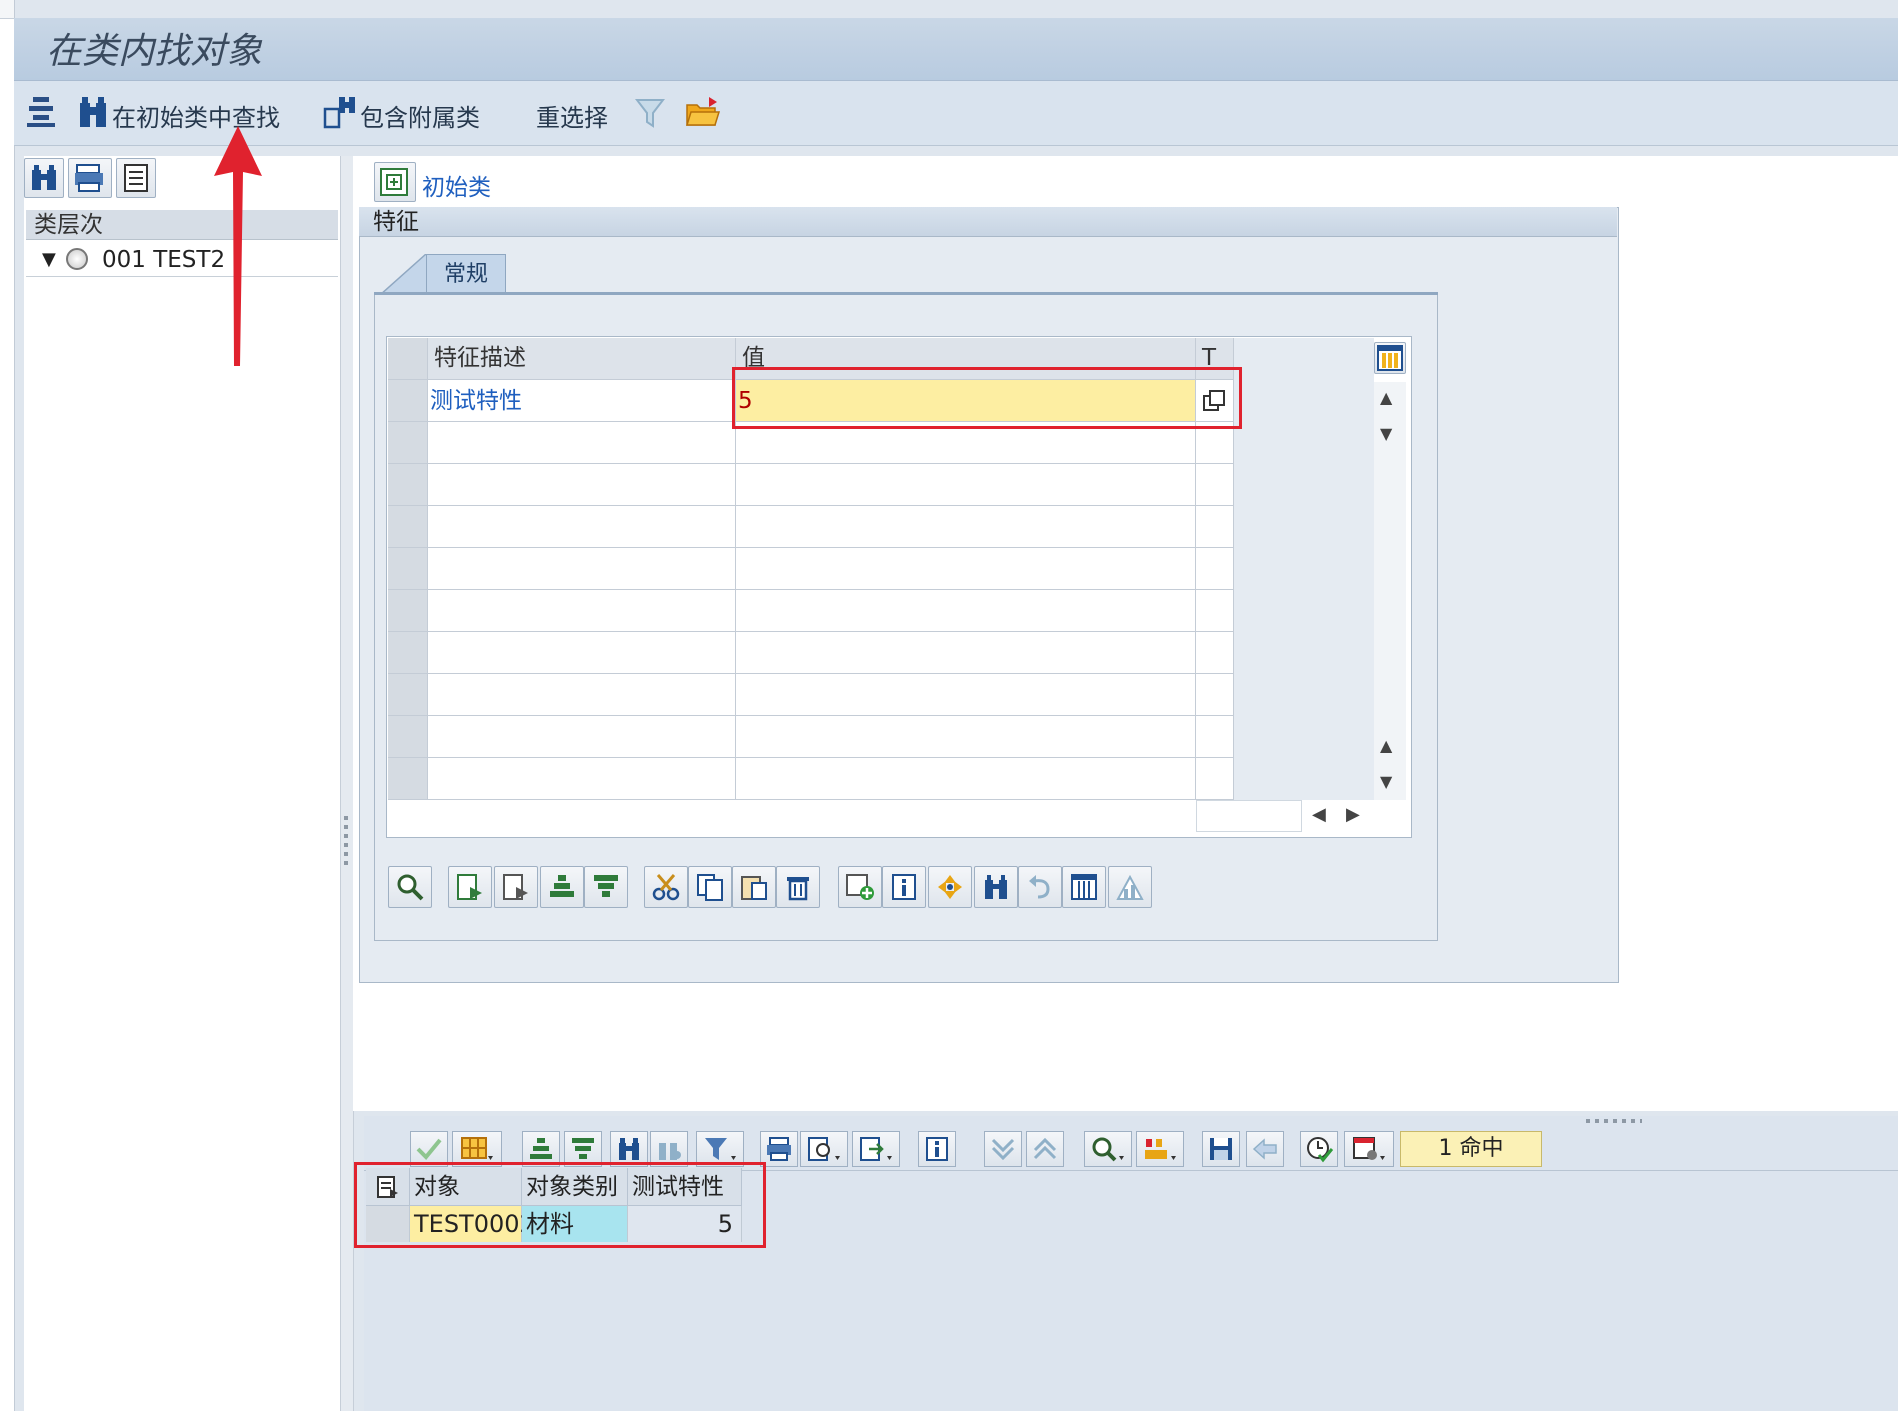 The height and width of the screenshot is (1411, 1898). What do you see at coordinates (456, 185) in the screenshot?
I see `initial-class-link: 初始类` at bounding box center [456, 185].